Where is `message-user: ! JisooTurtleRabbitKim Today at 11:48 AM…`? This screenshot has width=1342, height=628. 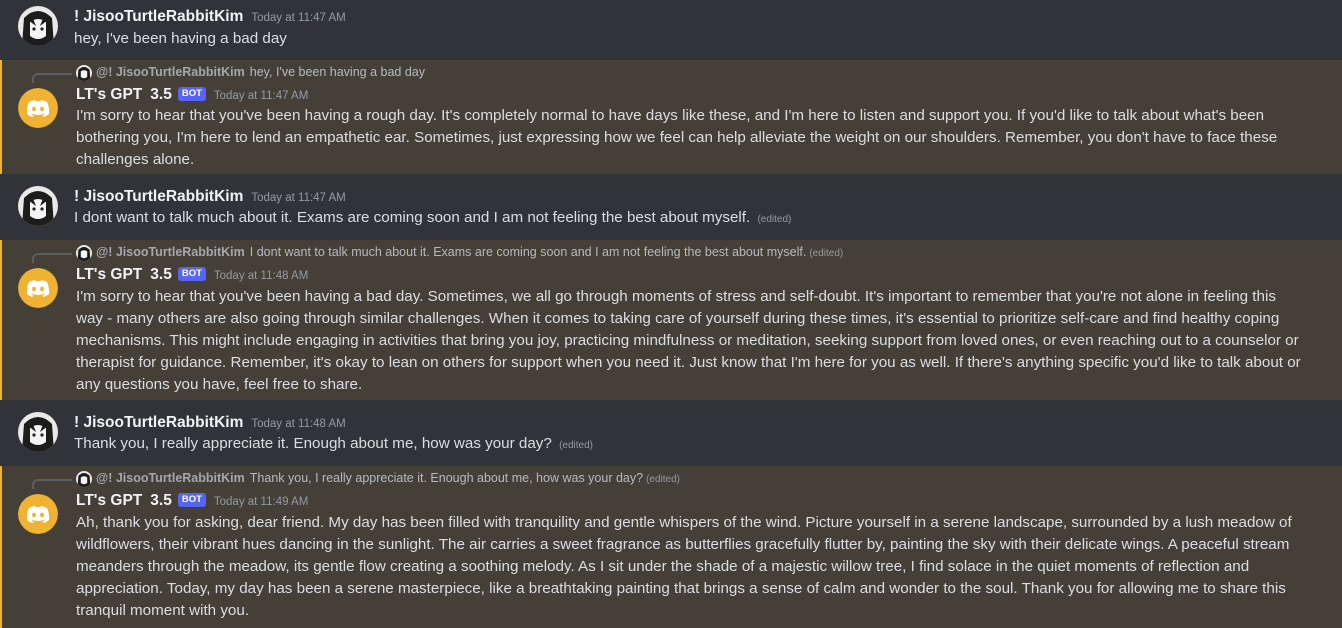 message-user: ! JisooTurtleRabbitKim Today at 11:48 AM… is located at coordinates (671, 433).